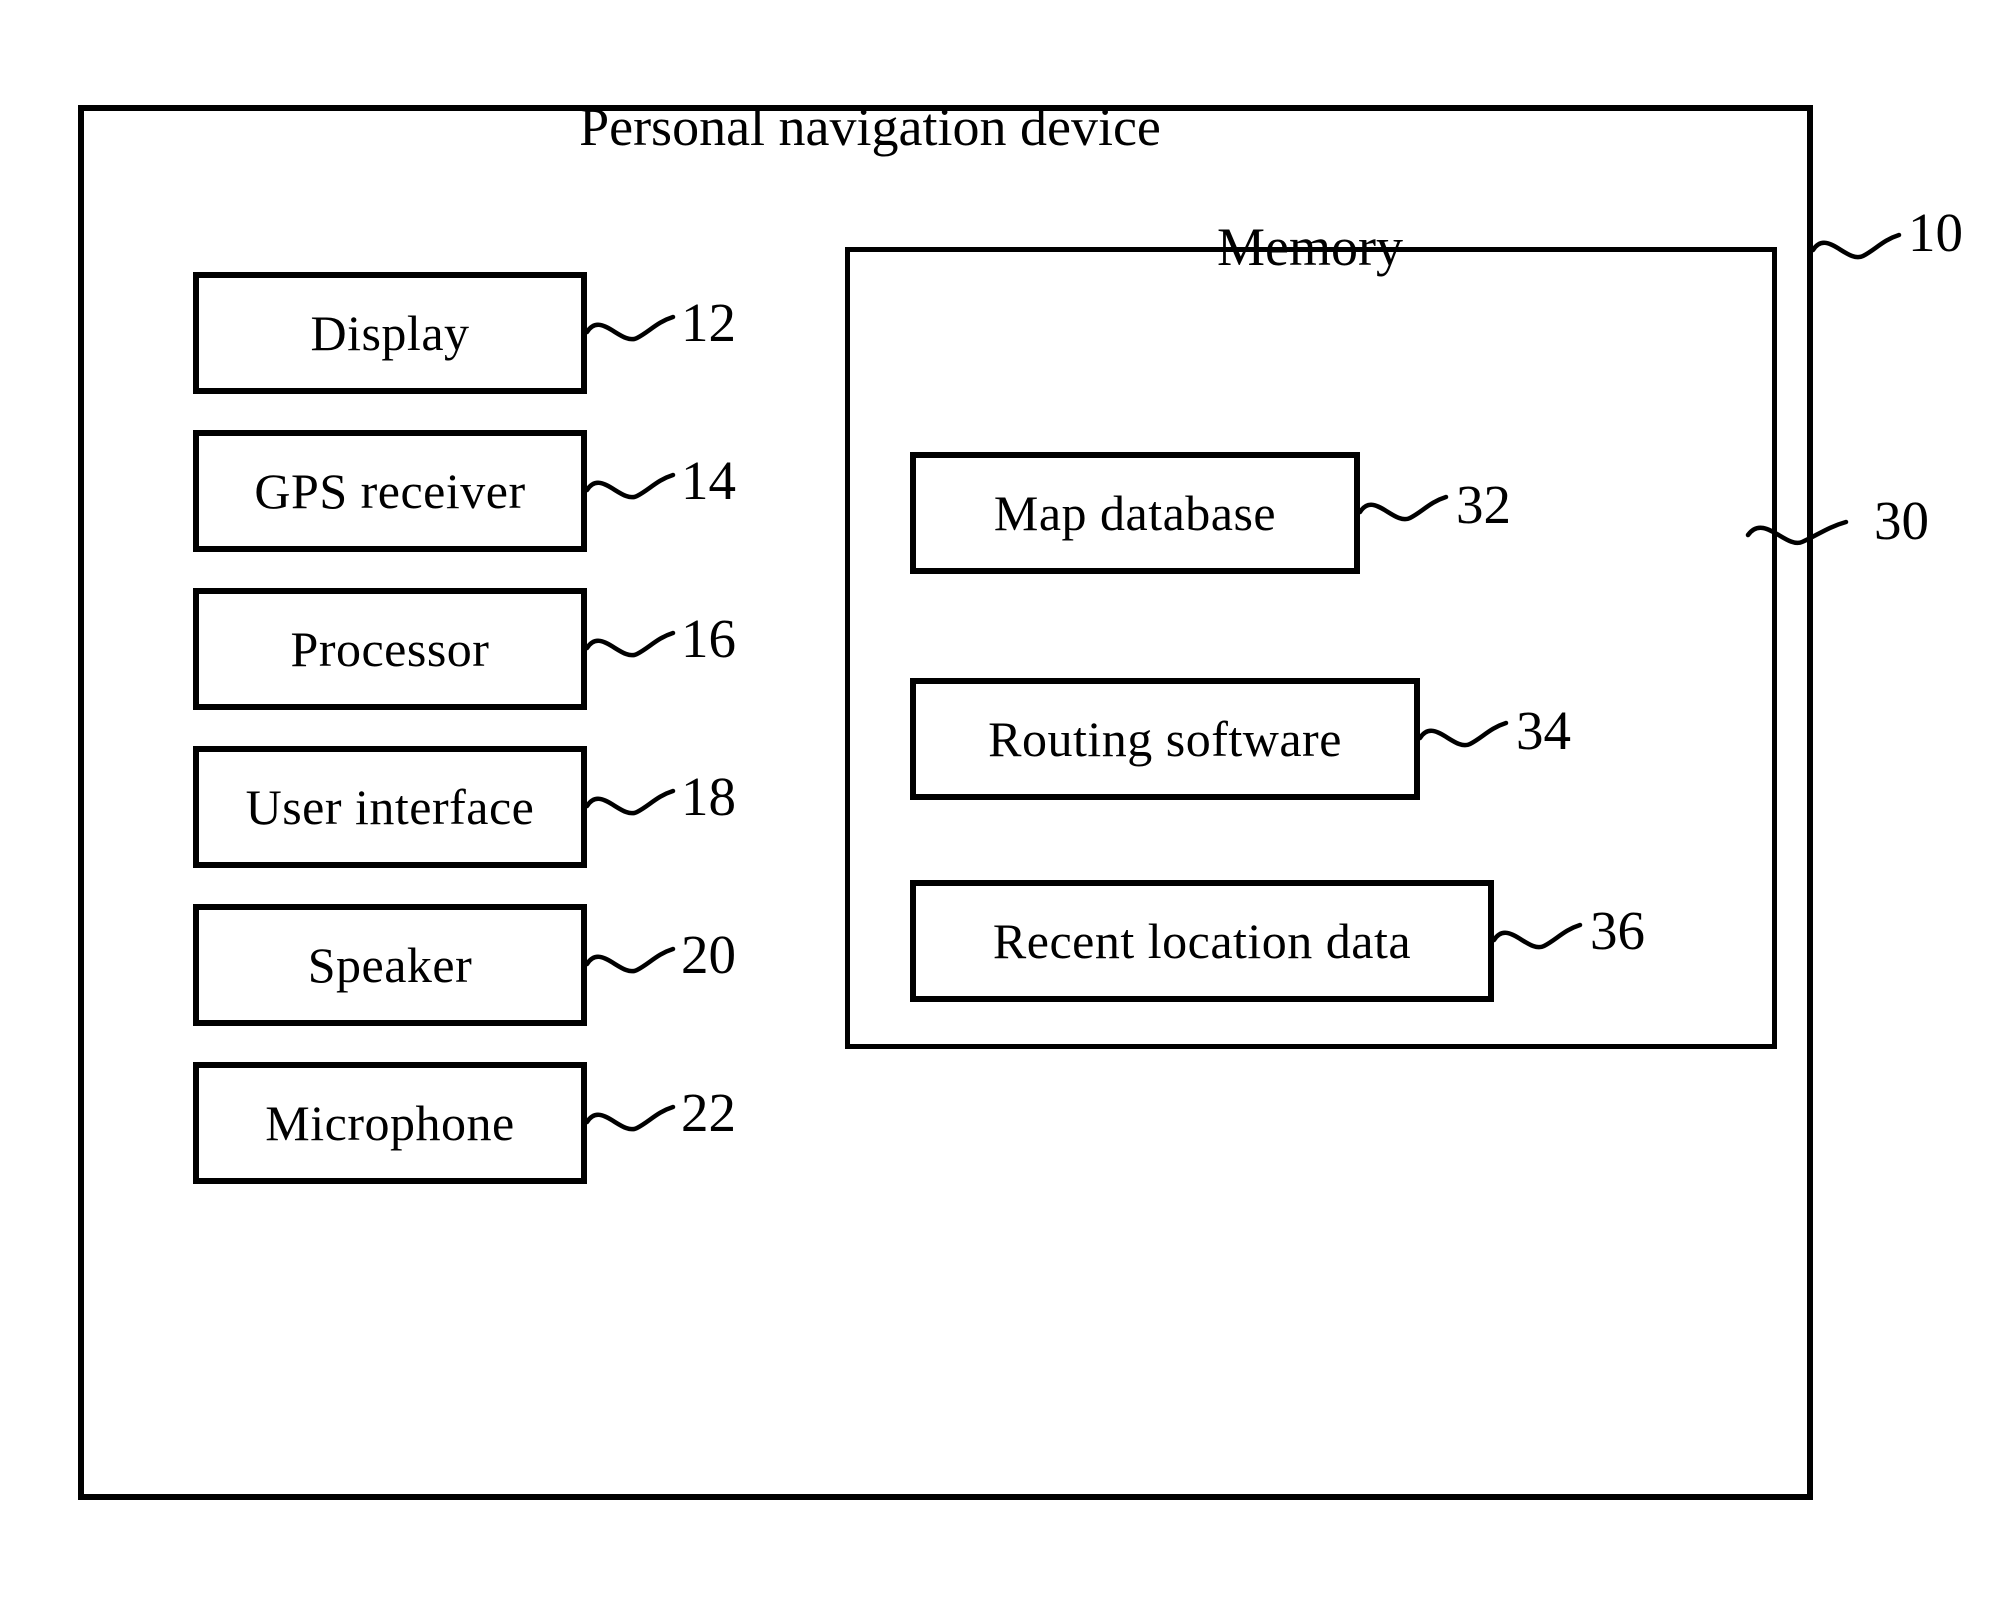 The width and height of the screenshot is (2005, 1619). I want to click on component-box-gps-receiver: GPS receiver, so click(390, 491).